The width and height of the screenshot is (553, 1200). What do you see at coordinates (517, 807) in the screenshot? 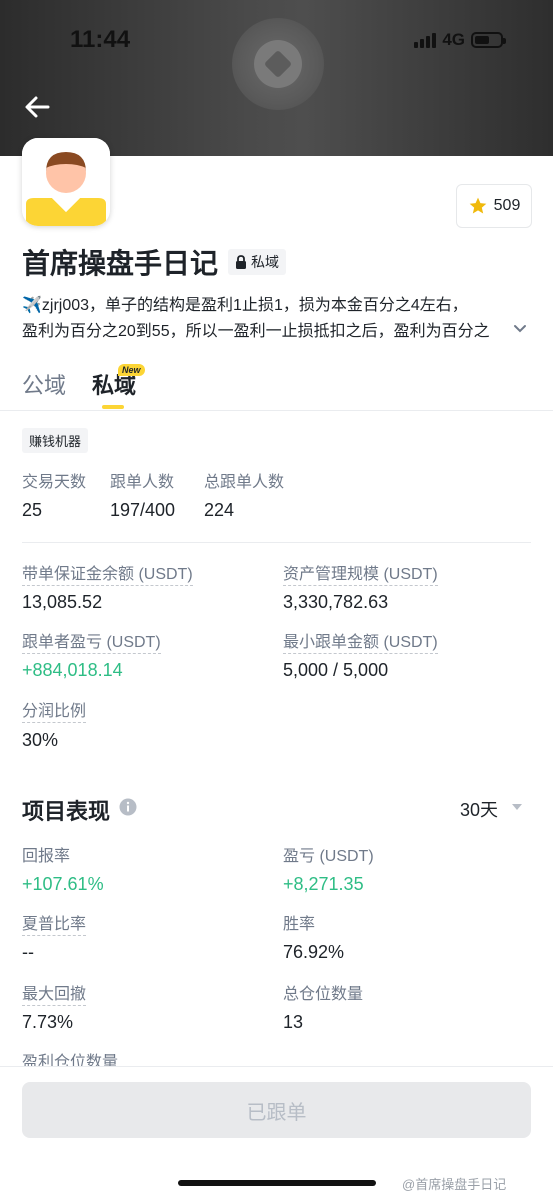
I see `caret-down-icon` at bounding box center [517, 807].